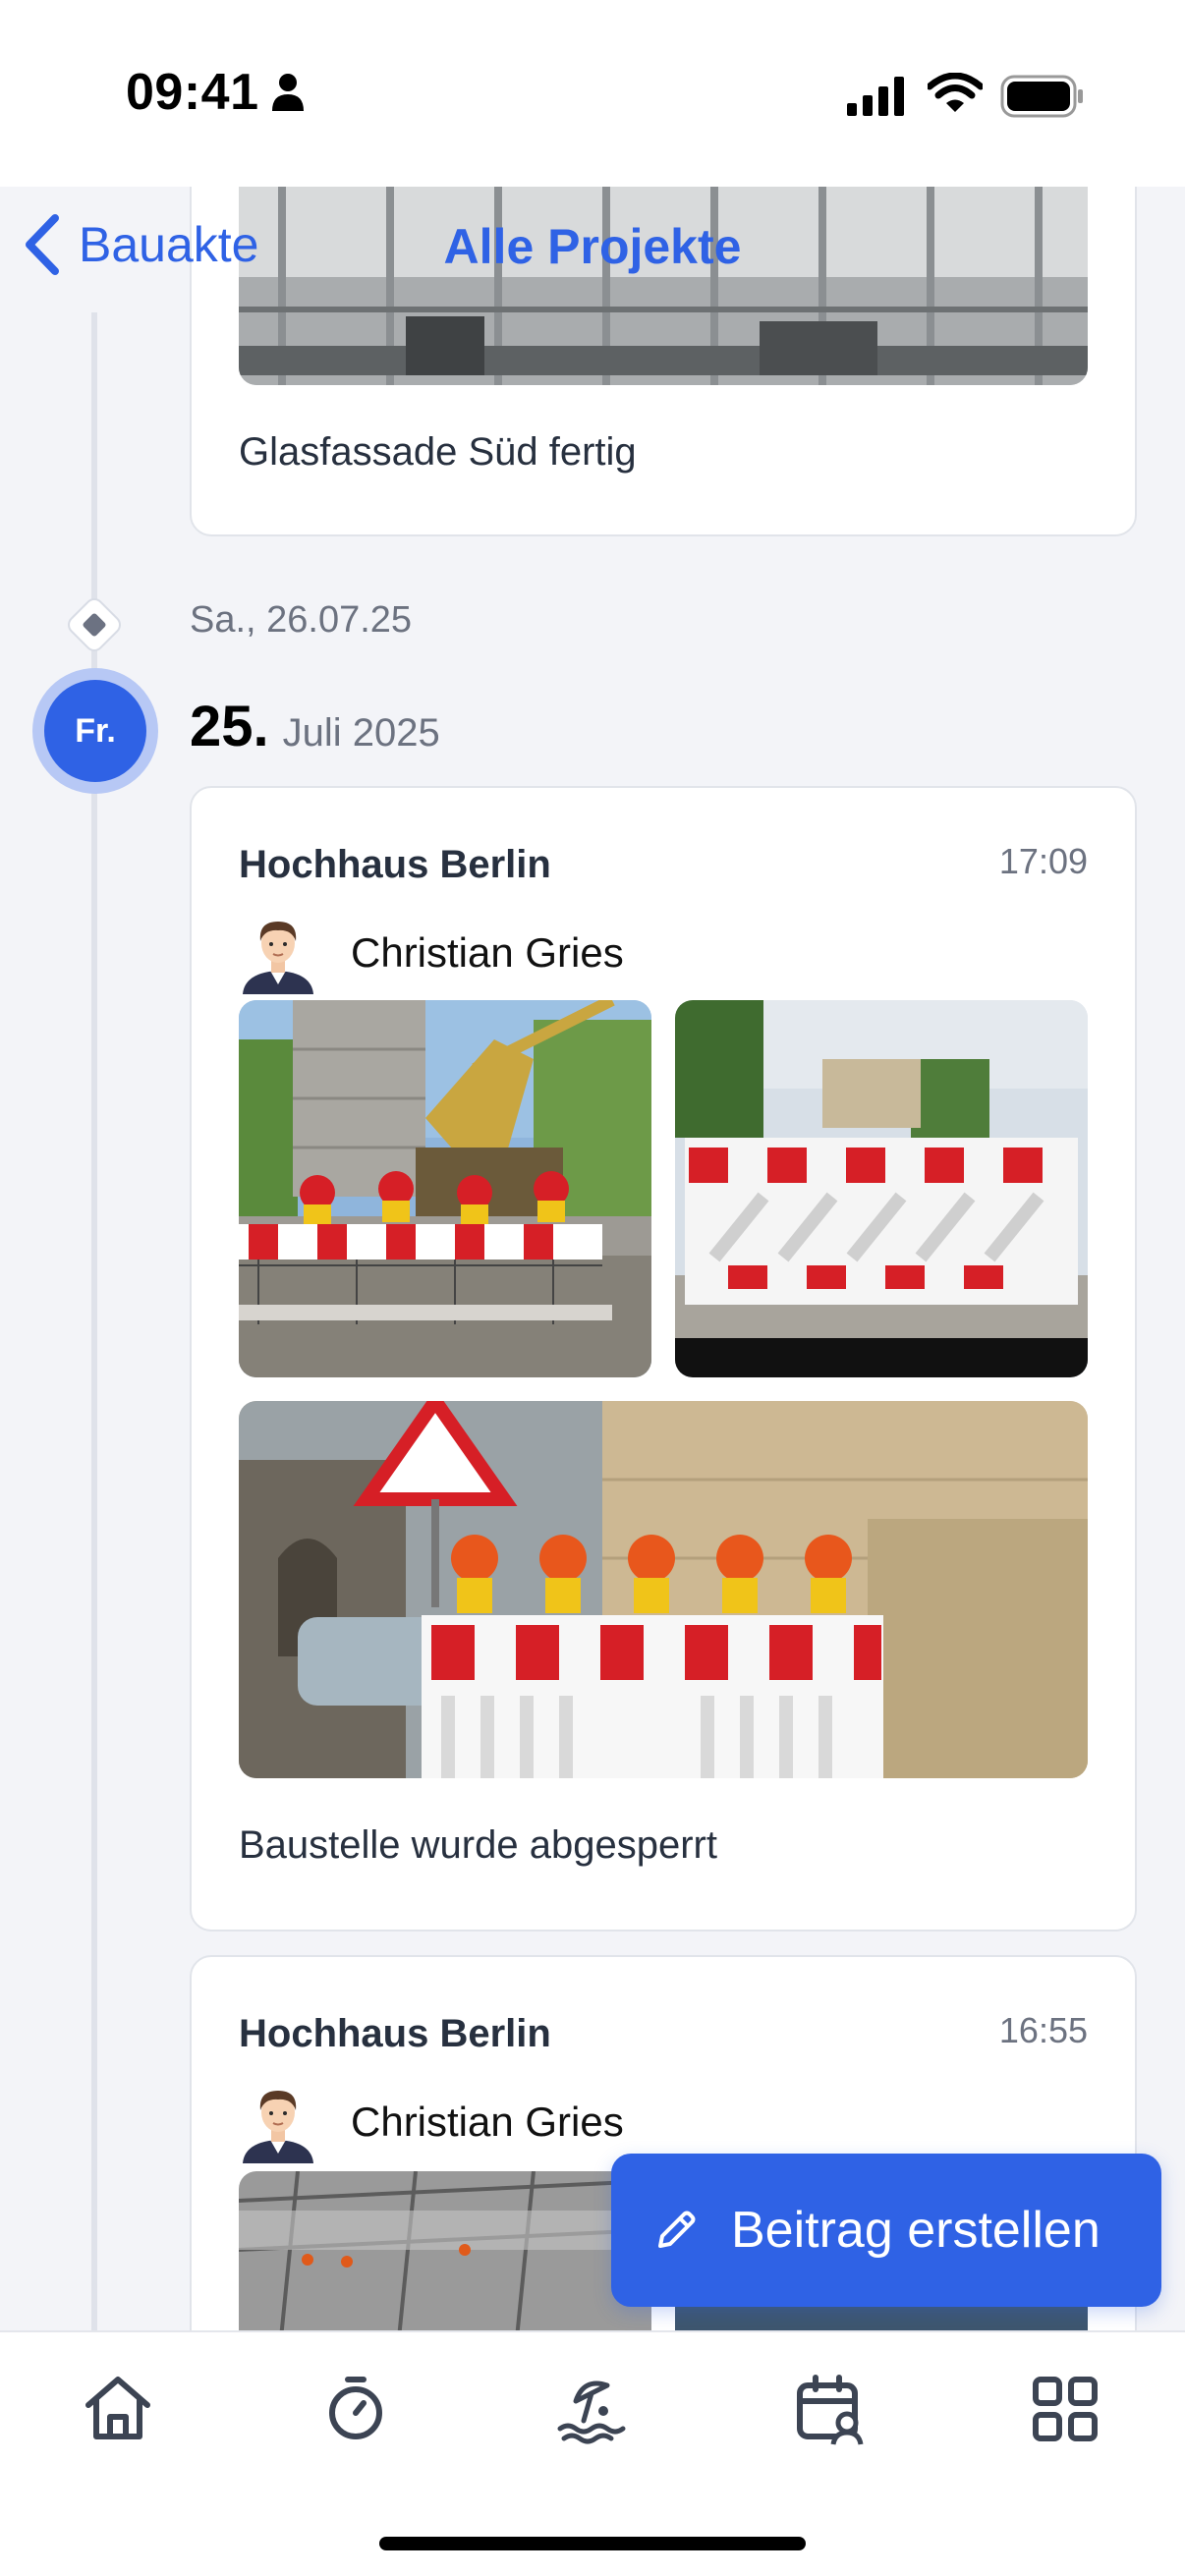  Describe the element at coordinates (302, 620) in the screenshot. I see `empty-day-label: Sa., 26.07.25` at that location.